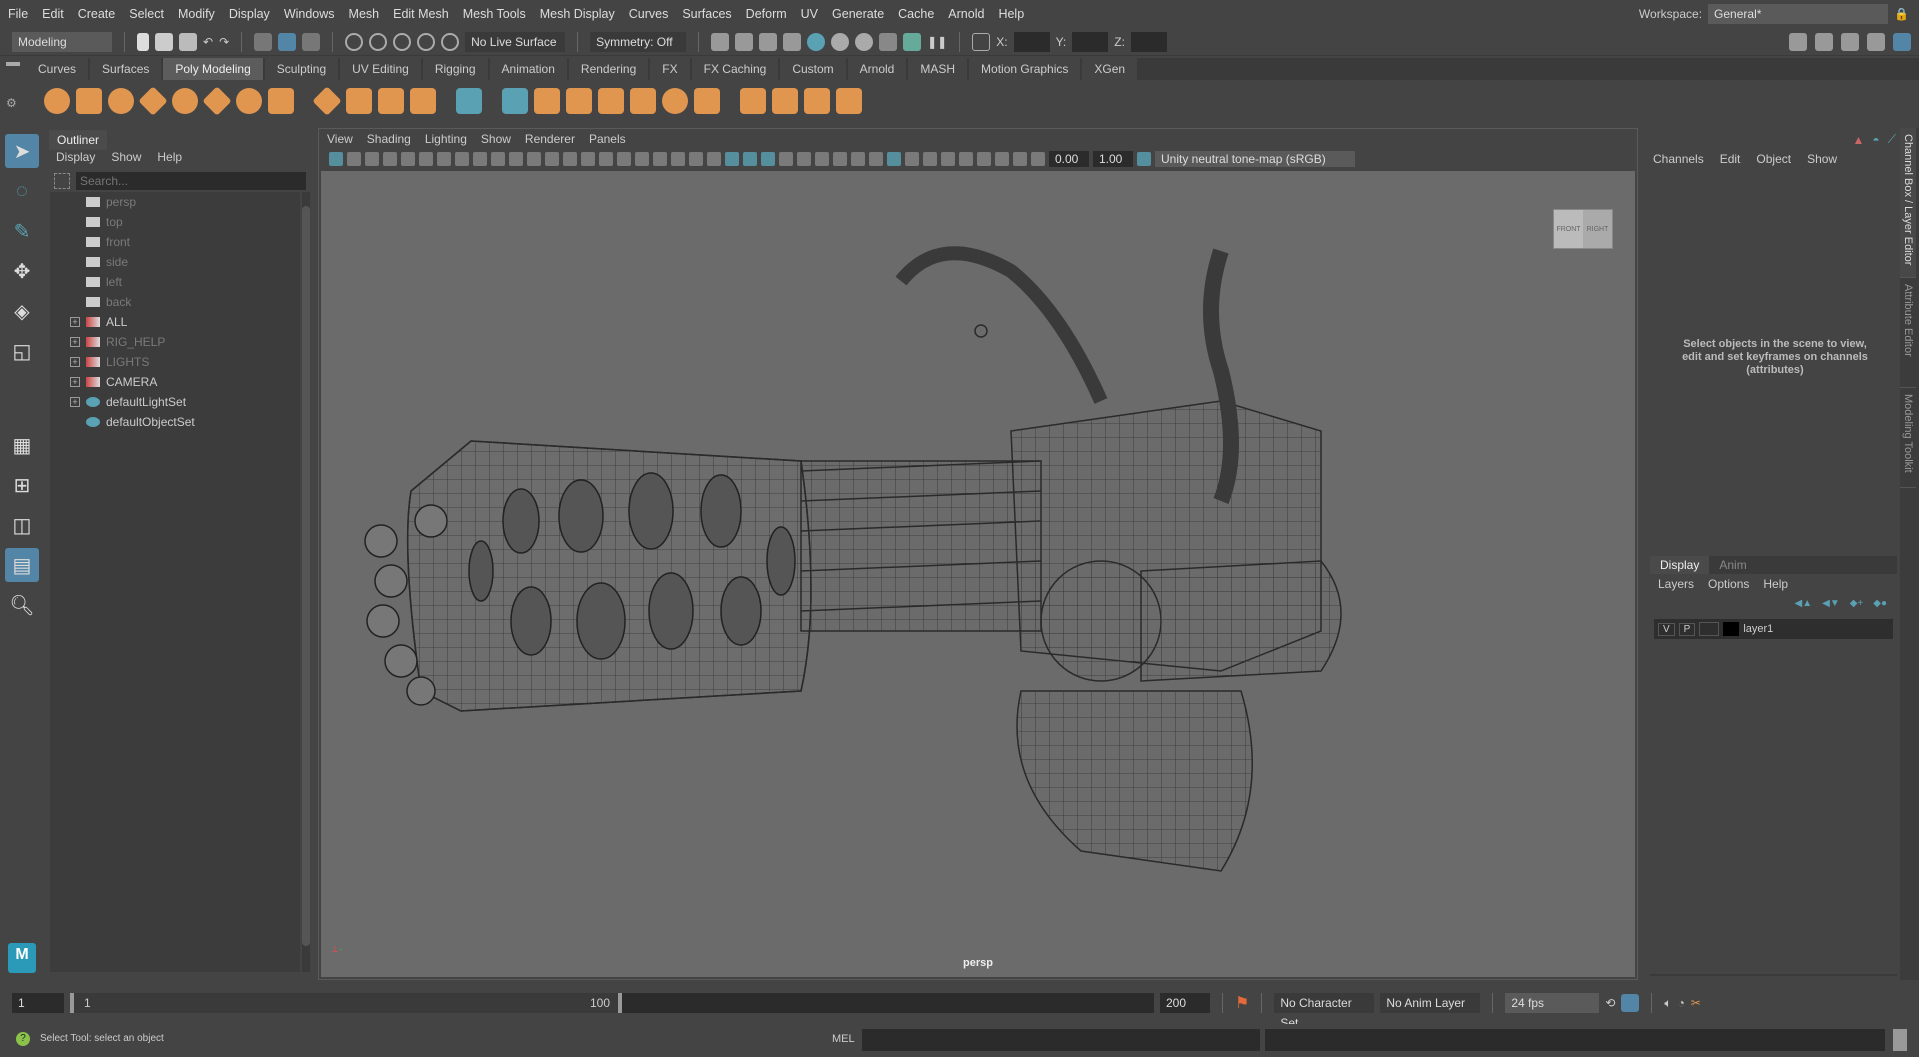 This screenshot has width=1919, height=1057. I want to click on menu-generate: Generate, so click(858, 14).